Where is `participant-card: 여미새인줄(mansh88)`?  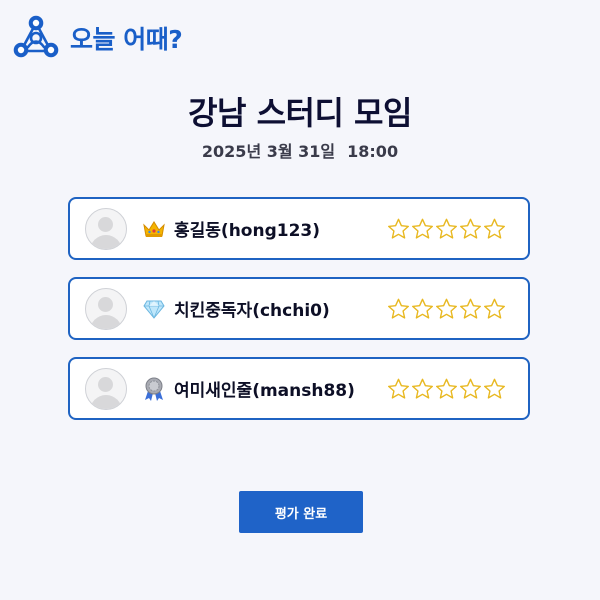
participant-card: 여미새인줄(mansh88) is located at coordinates (299, 388).